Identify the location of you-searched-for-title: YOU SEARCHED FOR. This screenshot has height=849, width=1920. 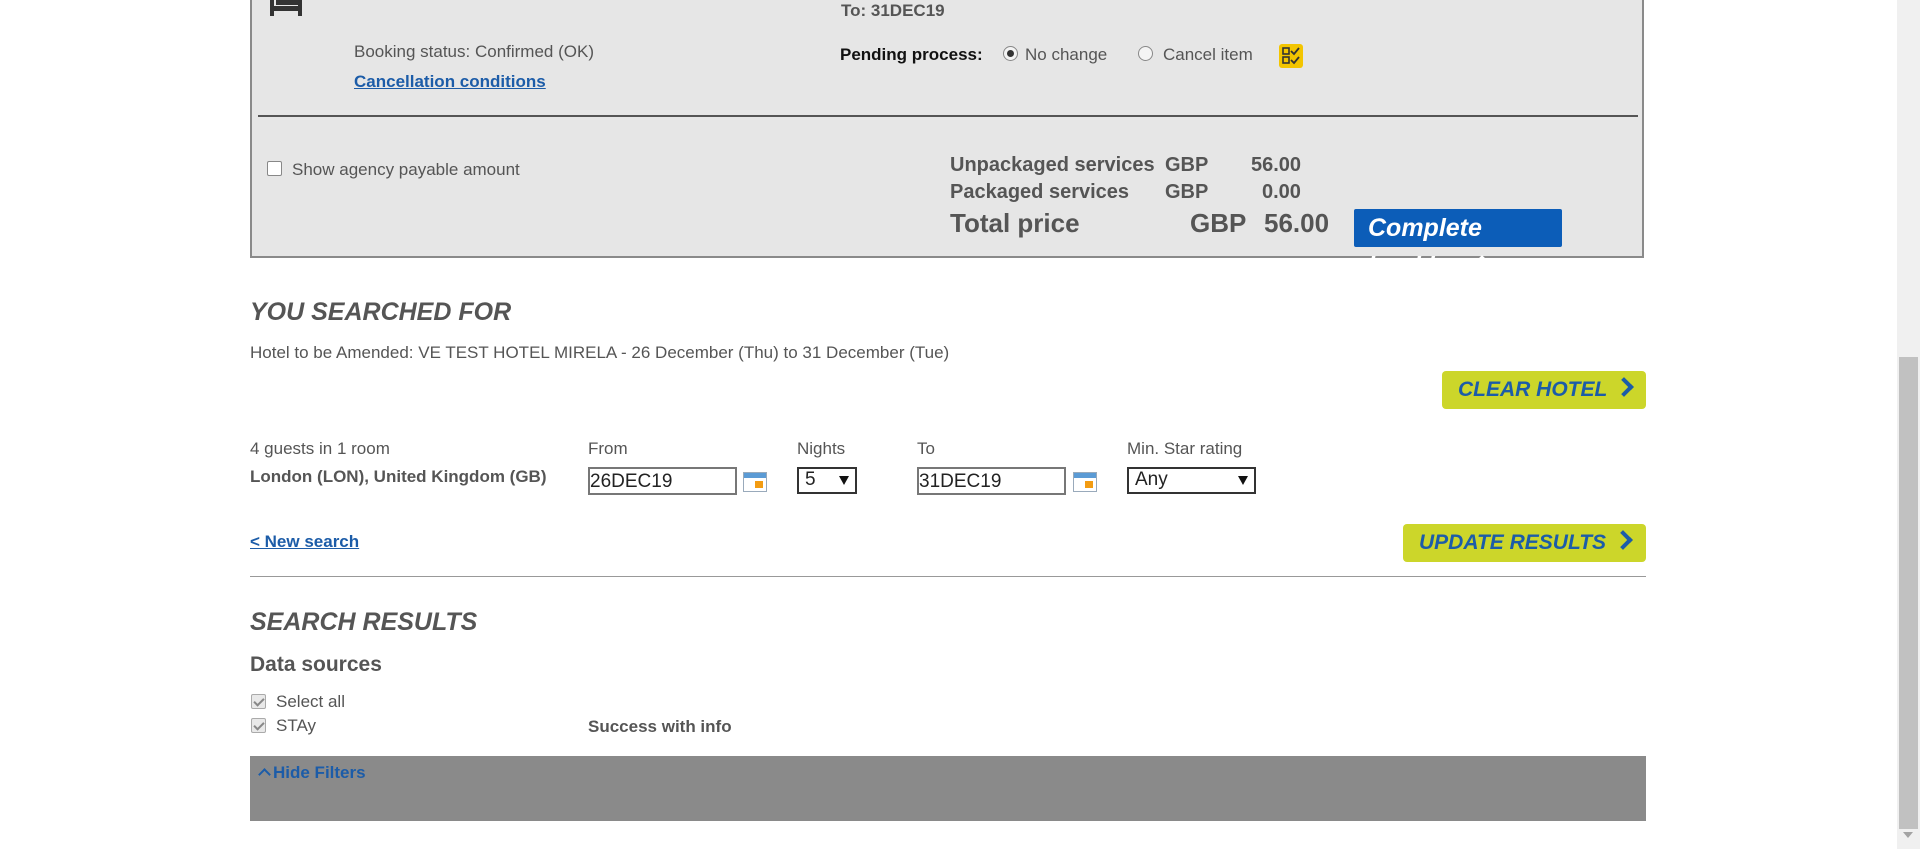
(381, 312).